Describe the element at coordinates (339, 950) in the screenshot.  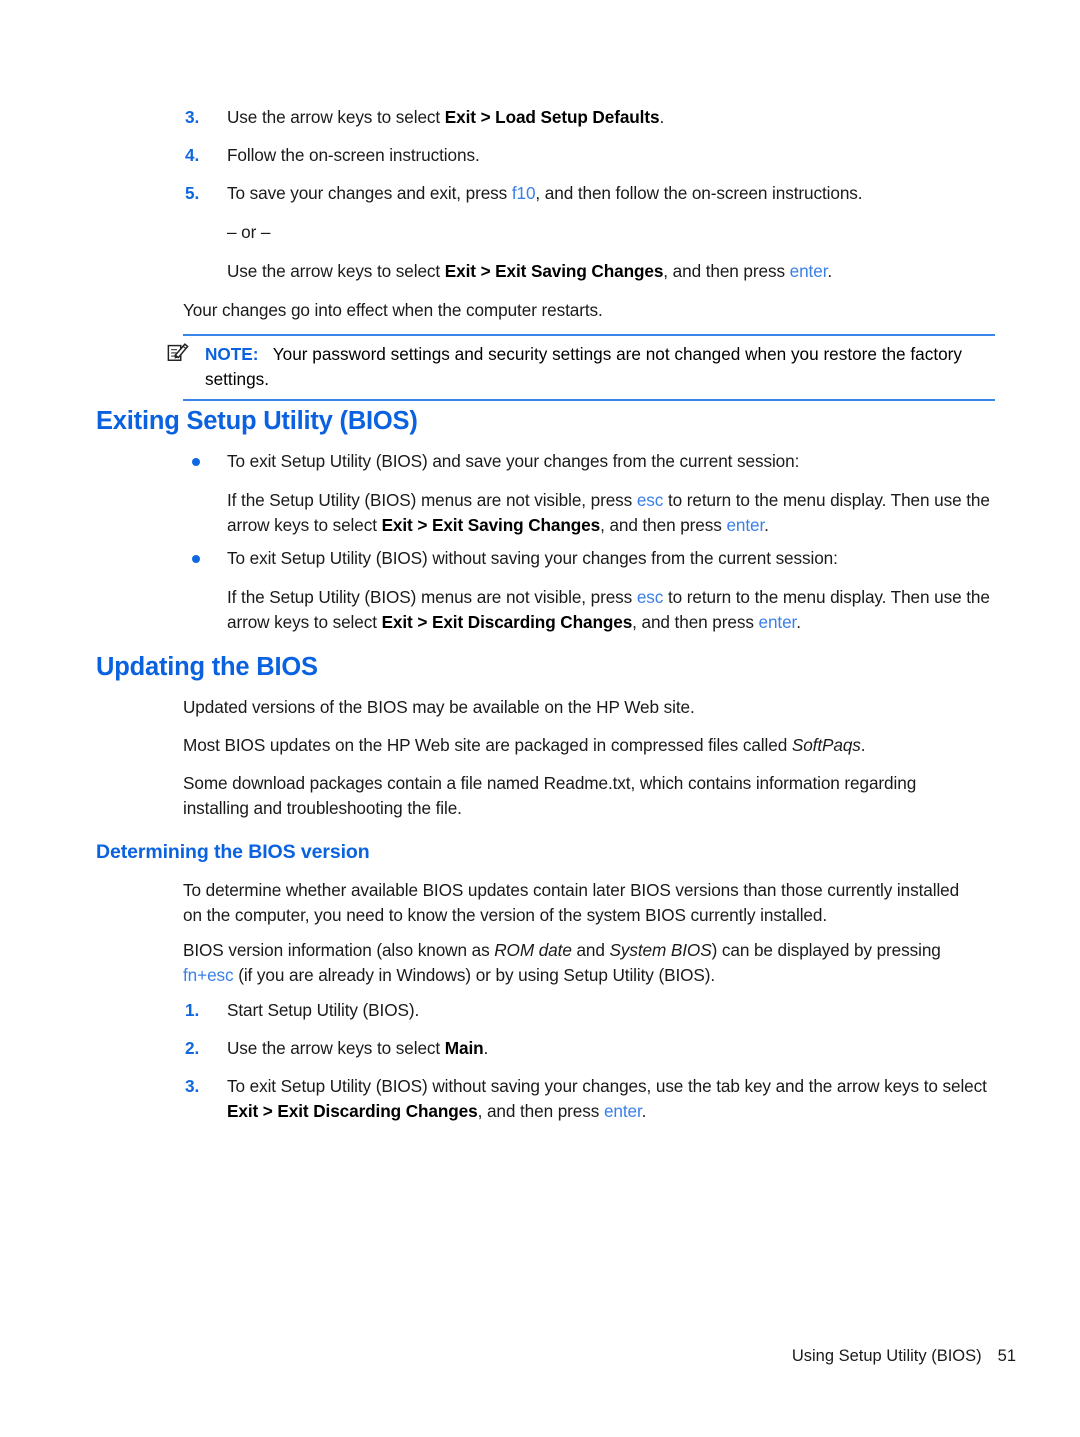
I see `p2-pre: BIOS version information (also known as` at that location.